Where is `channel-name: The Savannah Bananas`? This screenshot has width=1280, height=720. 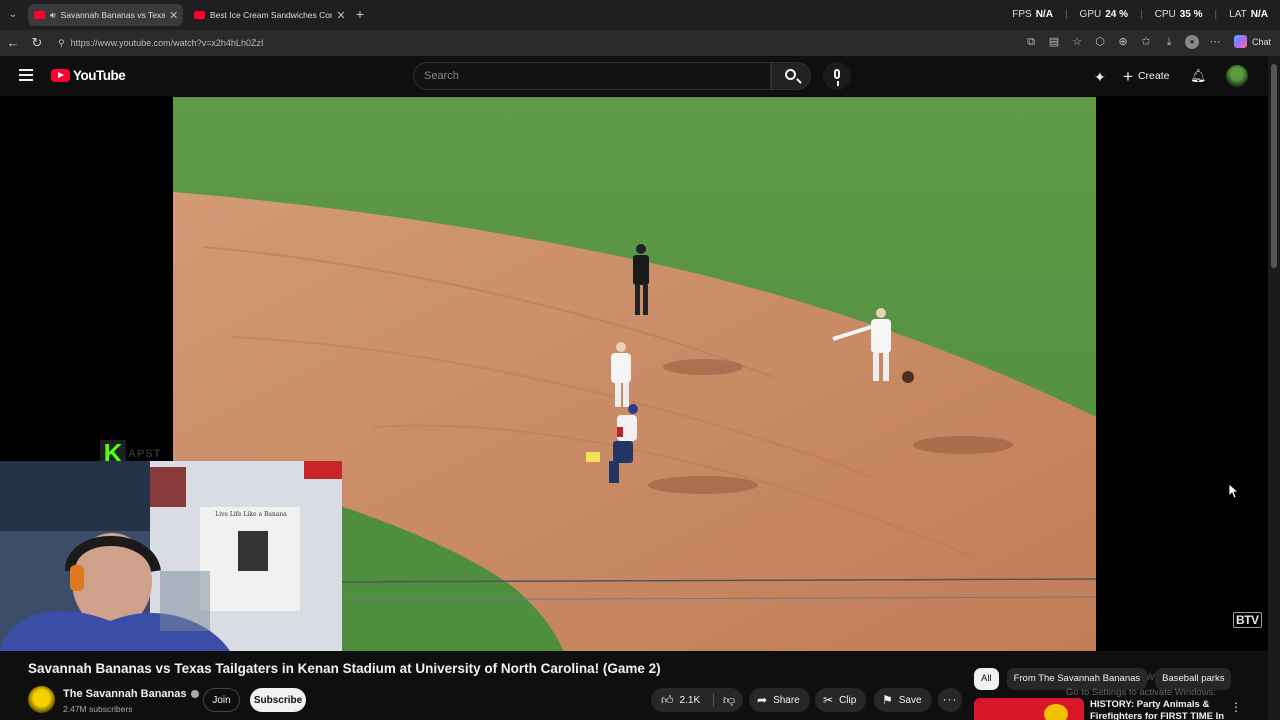
channel-name: The Savannah Bananas is located at coordinates (131, 694).